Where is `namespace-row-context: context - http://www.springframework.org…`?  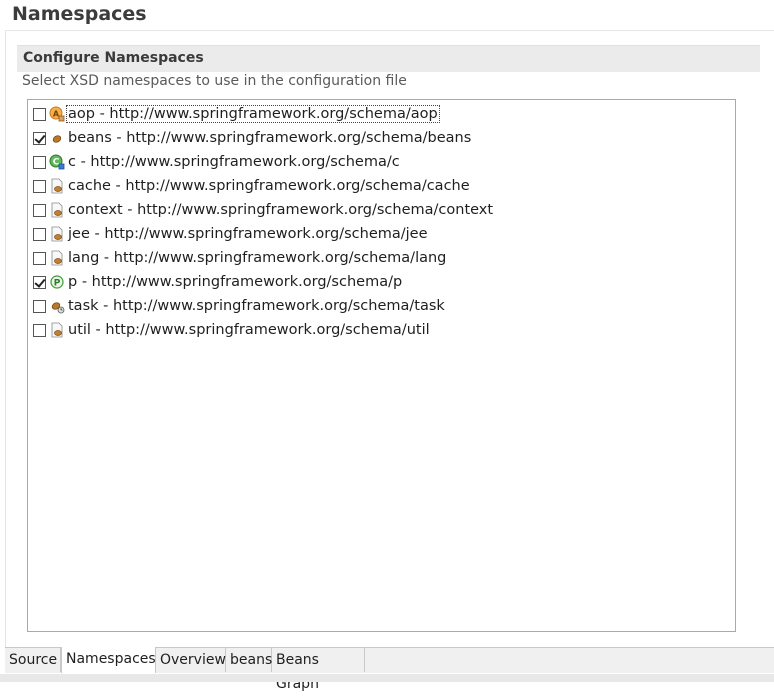 namespace-row-context: context - http://www.springframework.org… is located at coordinates (263, 210).